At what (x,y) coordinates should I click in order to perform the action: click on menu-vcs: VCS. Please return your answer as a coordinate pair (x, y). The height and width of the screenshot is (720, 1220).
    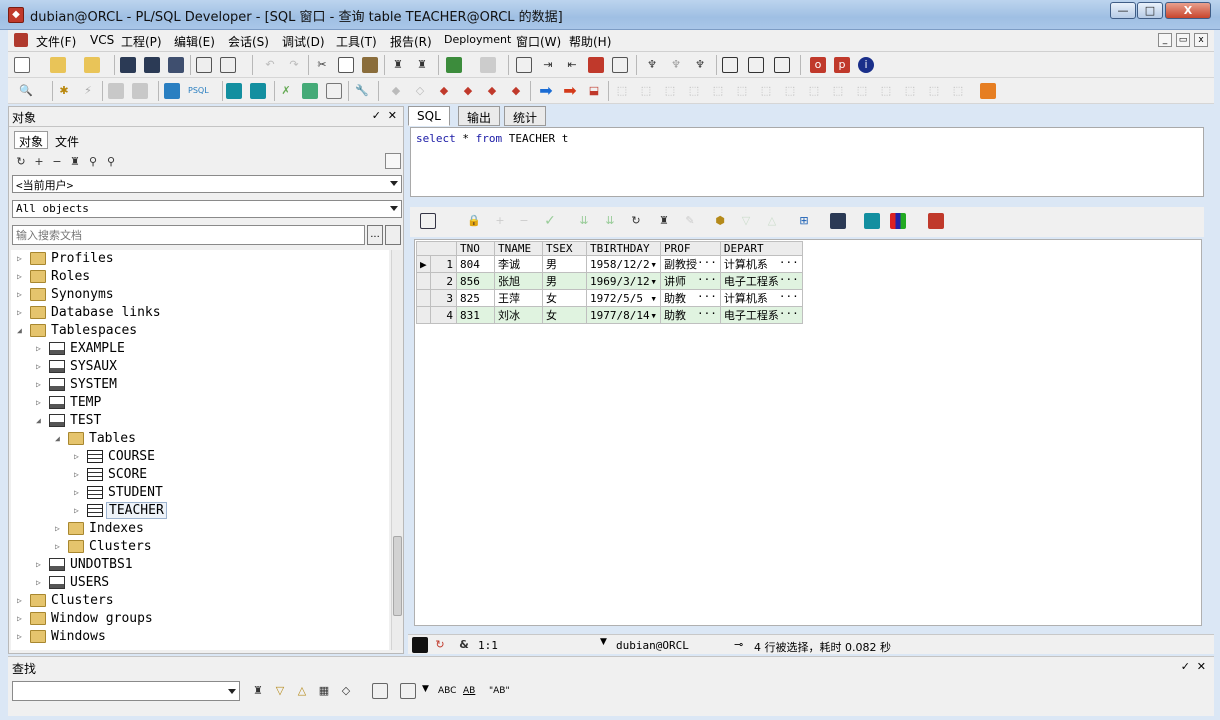
    Looking at the image, I should click on (102, 40).